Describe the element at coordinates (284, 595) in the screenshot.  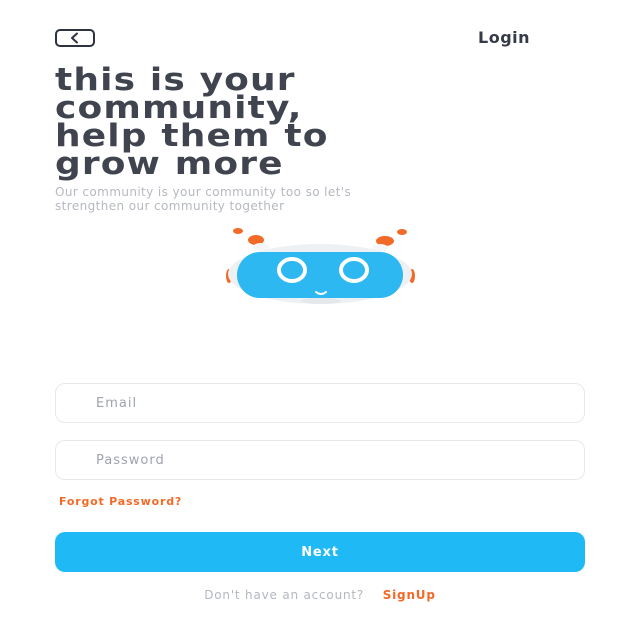
I see `signup-prompt-text: Don't have an account?` at that location.